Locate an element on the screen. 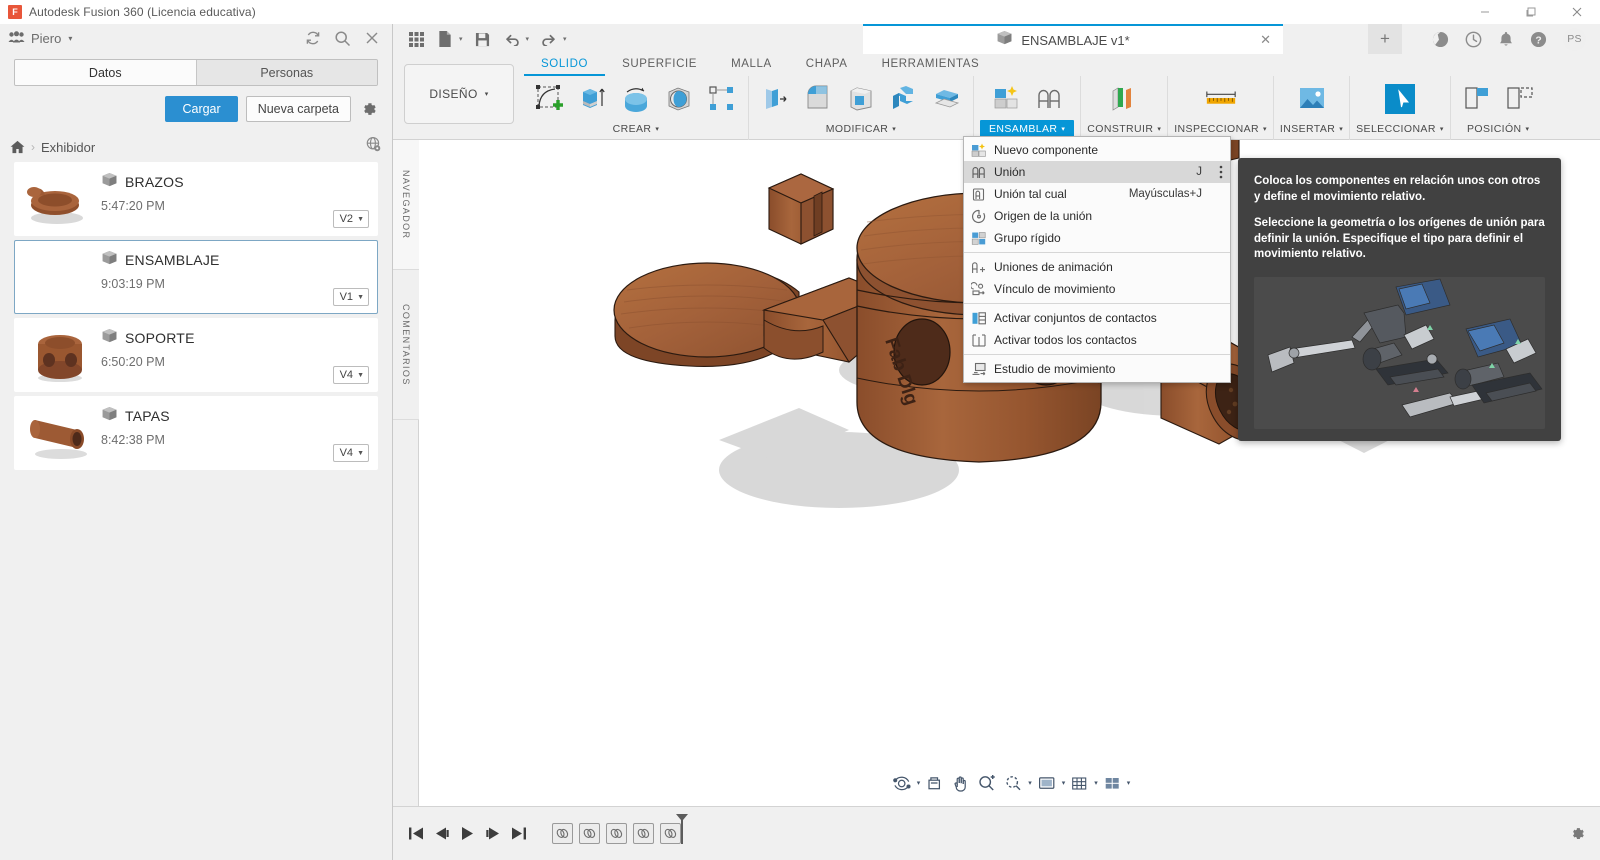 The height and width of the screenshot is (860, 1600). step-back-icon is located at coordinates (441, 833).